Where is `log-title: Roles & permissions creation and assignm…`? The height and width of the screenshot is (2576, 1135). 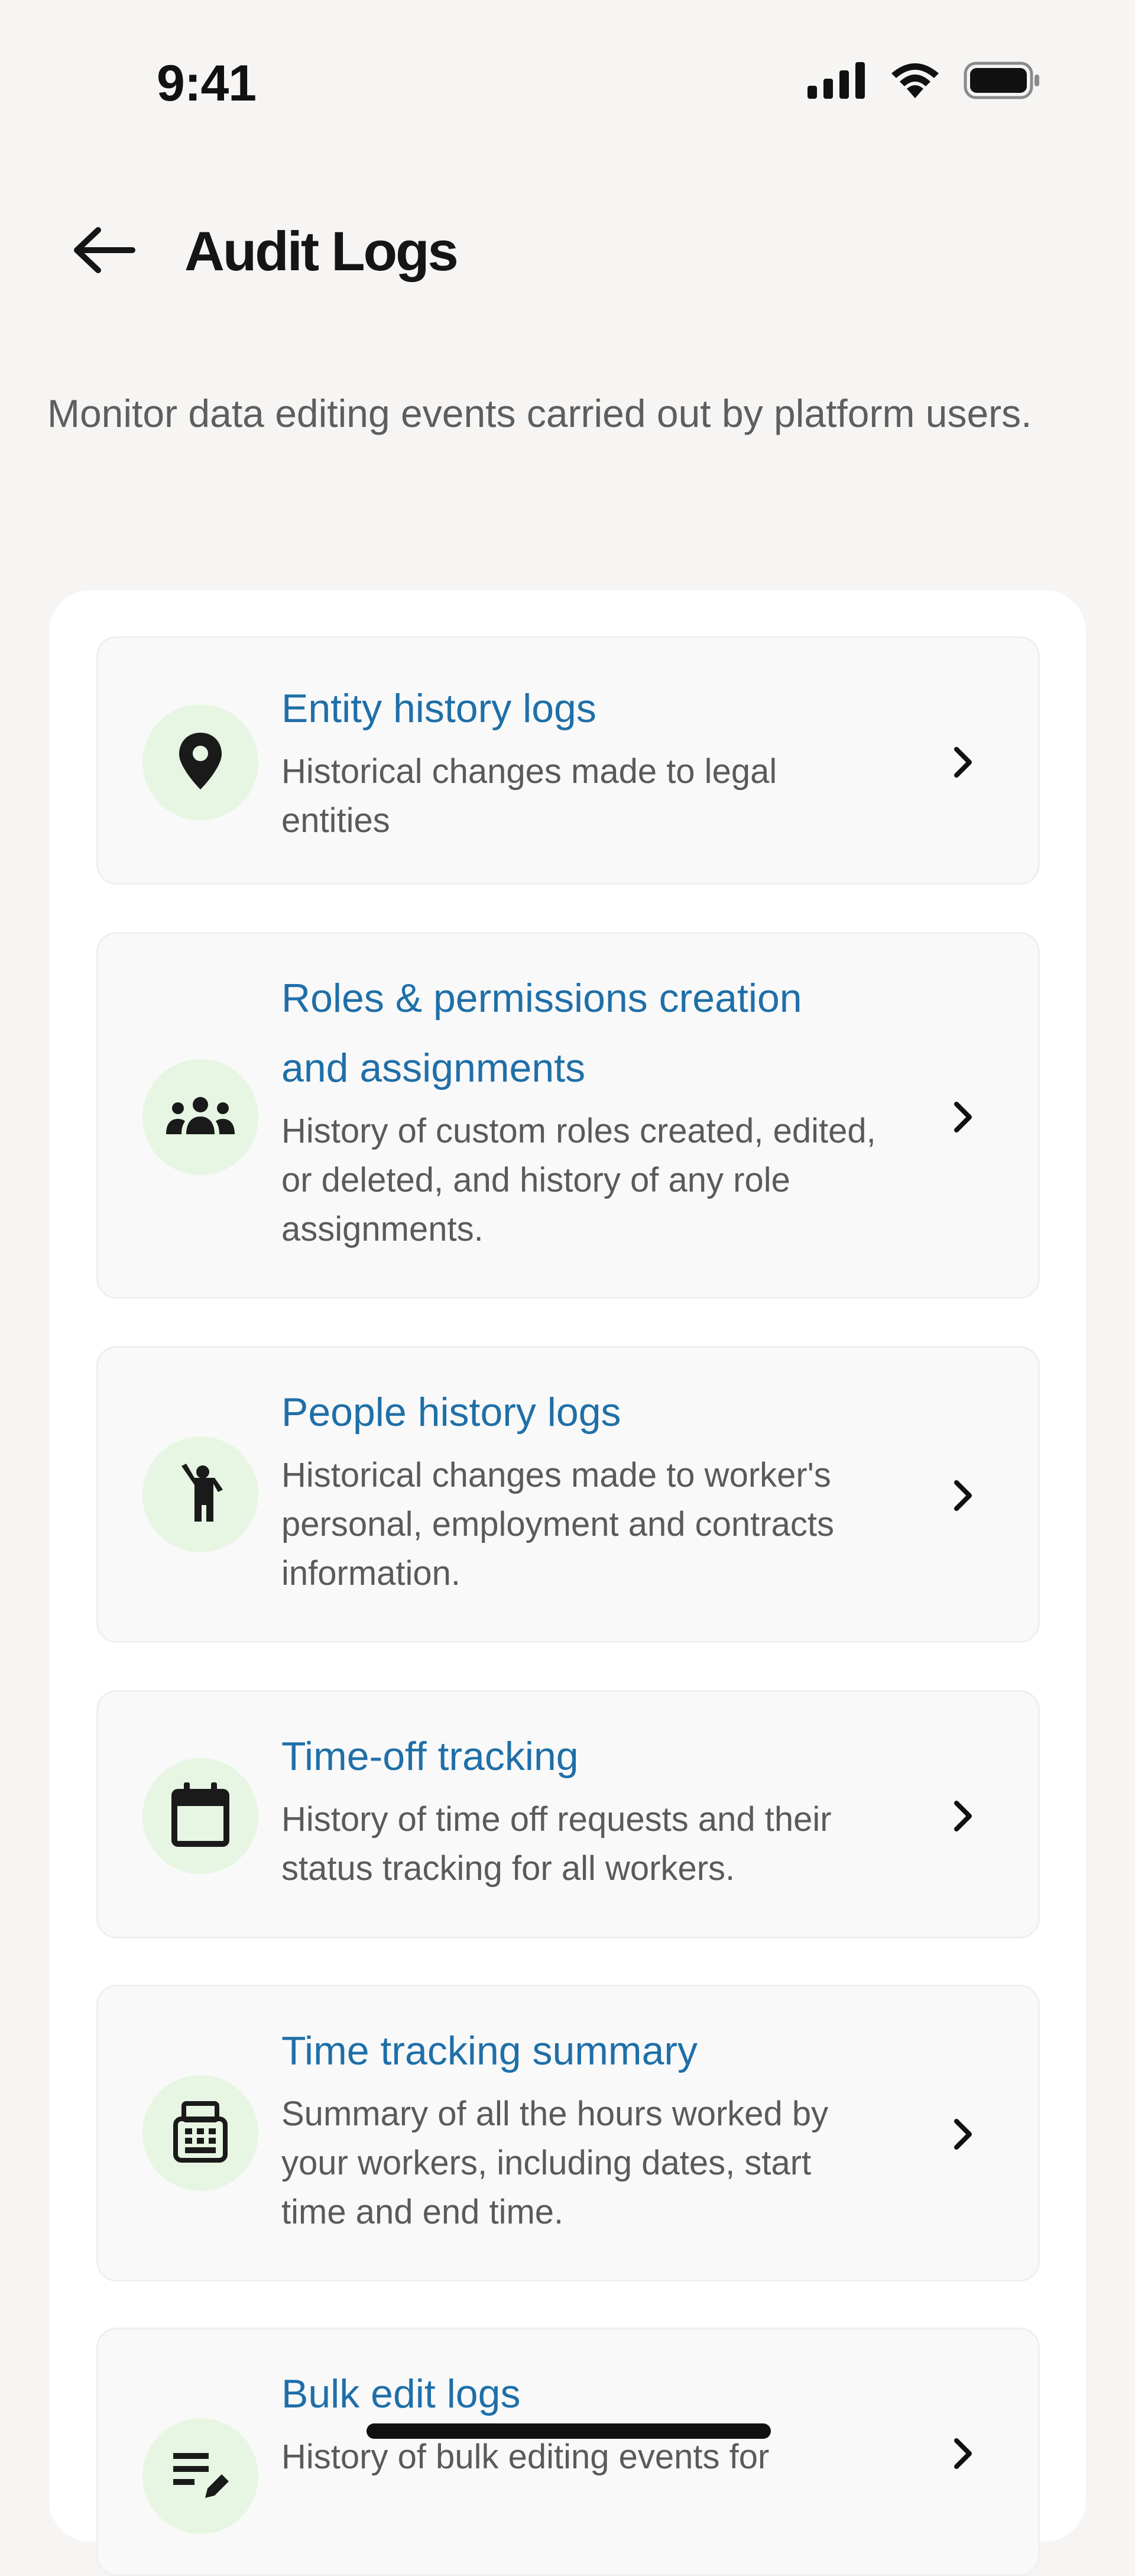 log-title: Roles & permissions creation and assignm… is located at coordinates (542, 1033).